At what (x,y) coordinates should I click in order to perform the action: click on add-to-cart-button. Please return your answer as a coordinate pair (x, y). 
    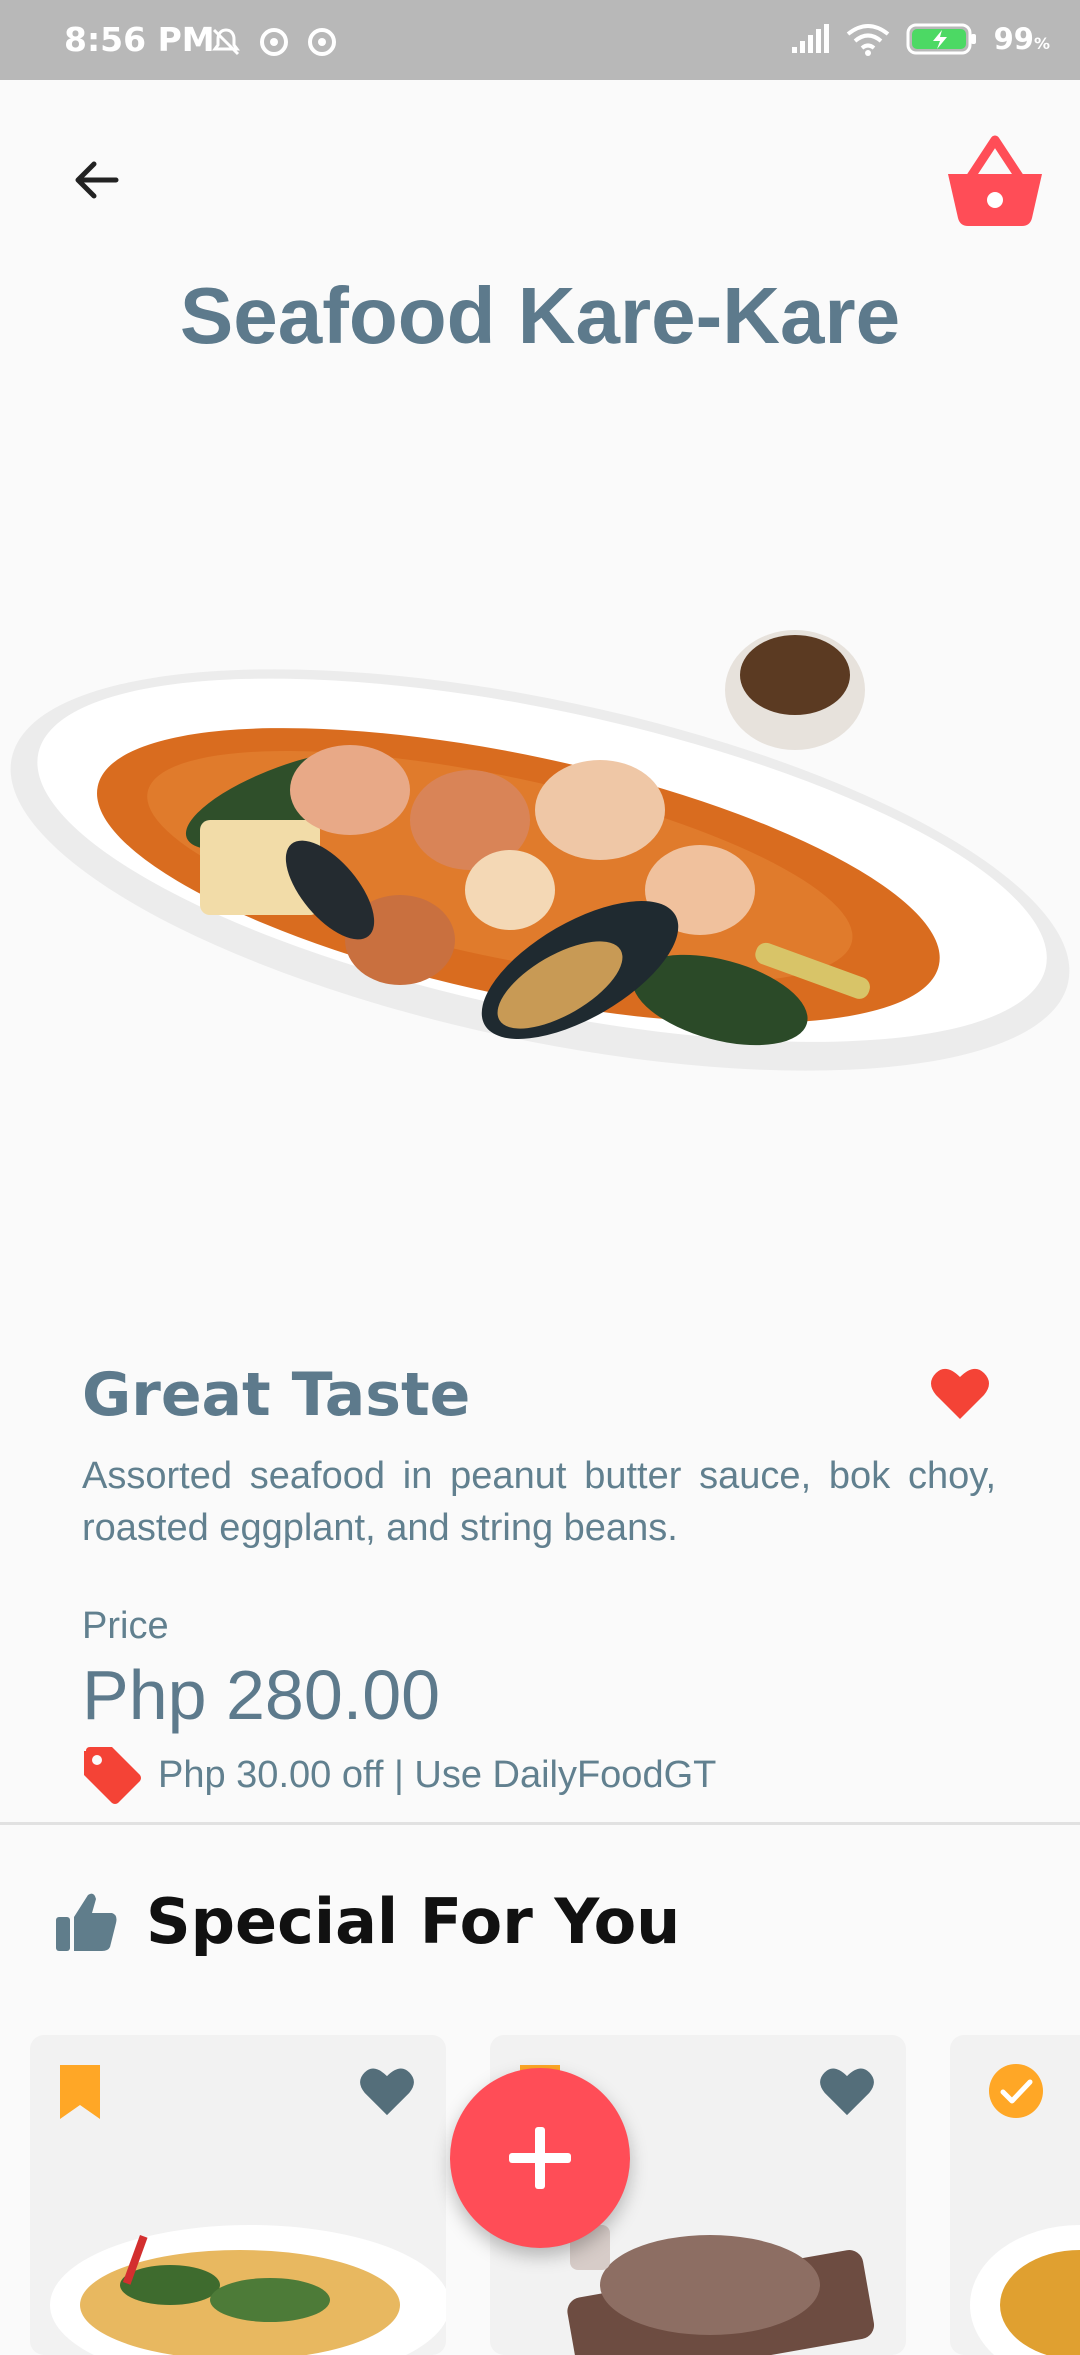
    Looking at the image, I should click on (540, 2158).